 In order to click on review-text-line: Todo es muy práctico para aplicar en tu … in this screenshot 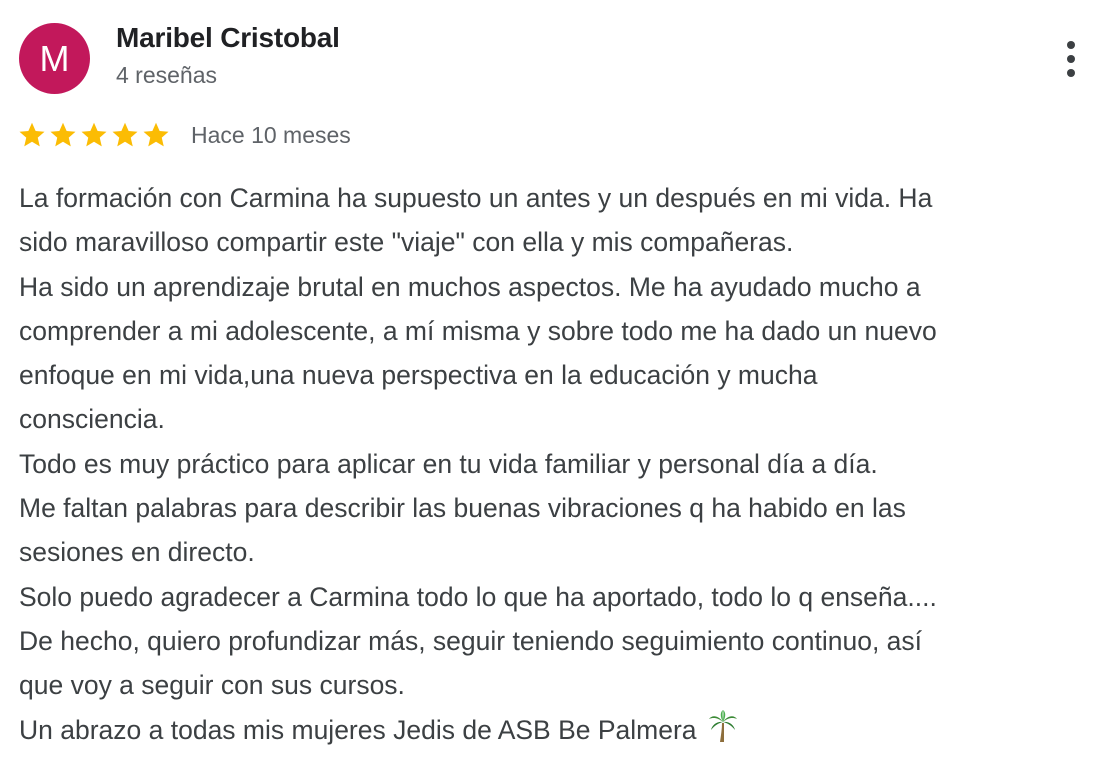, I will do `click(448, 463)`.